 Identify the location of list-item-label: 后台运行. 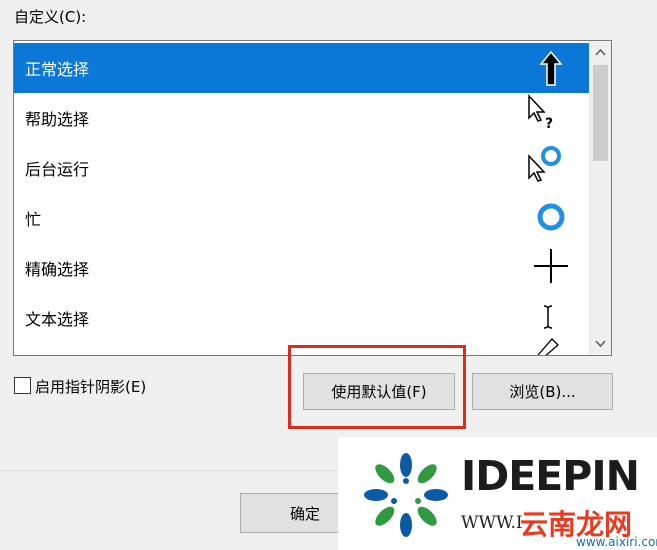
(57, 169).